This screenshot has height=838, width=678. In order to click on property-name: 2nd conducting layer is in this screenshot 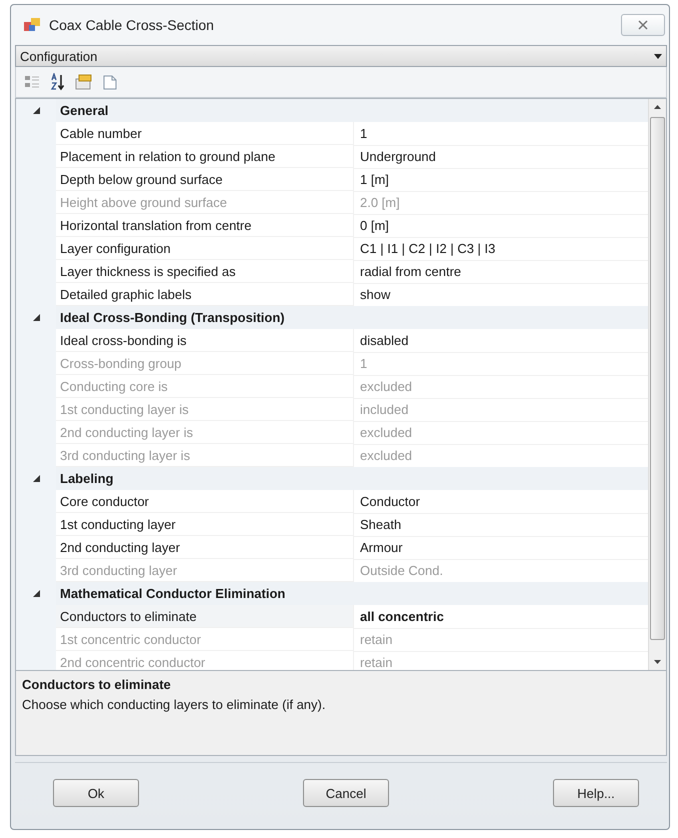, I will do `click(205, 432)`.